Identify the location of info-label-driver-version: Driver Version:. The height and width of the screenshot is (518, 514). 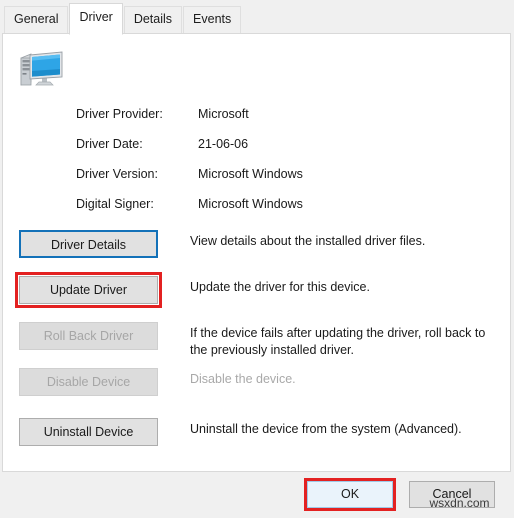
(117, 174).